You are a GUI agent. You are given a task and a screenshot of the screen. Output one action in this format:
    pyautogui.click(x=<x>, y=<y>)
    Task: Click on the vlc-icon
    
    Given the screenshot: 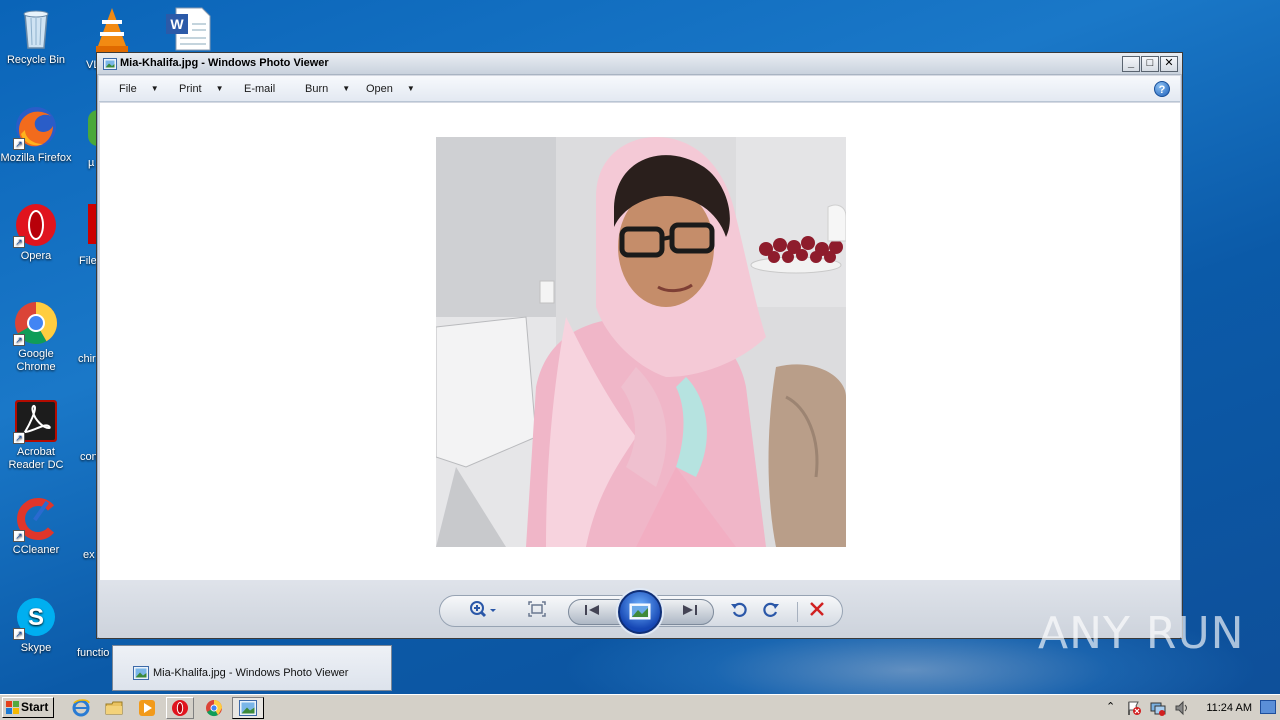 What is the action you would take?
    pyautogui.click(x=112, y=30)
    